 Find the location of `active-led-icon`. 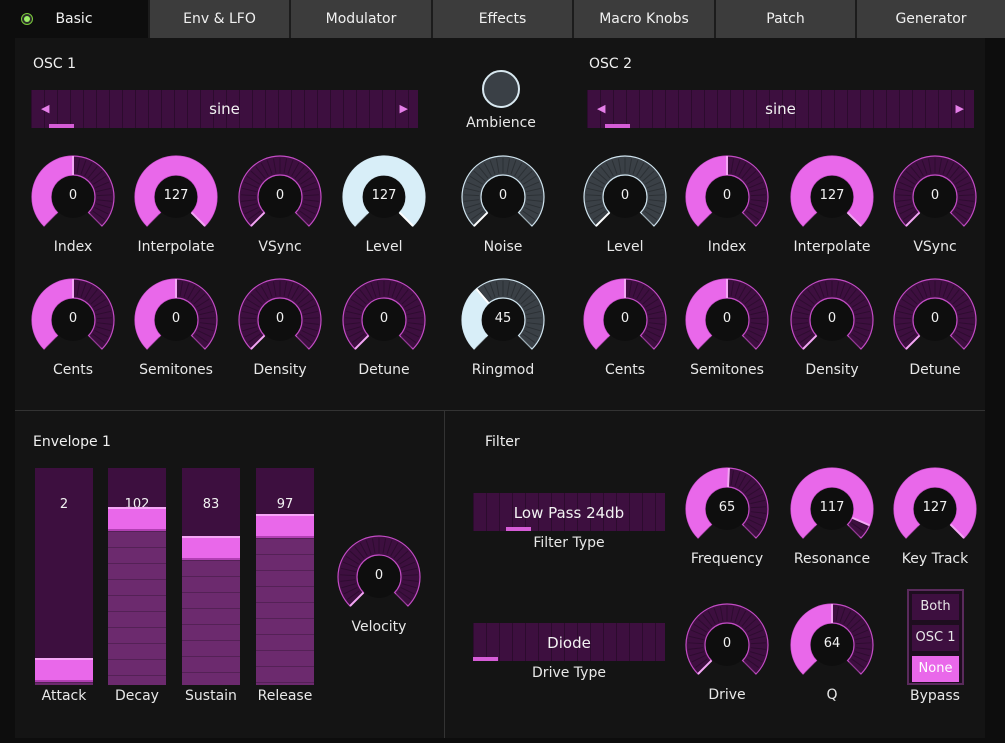

active-led-icon is located at coordinates (27, 19).